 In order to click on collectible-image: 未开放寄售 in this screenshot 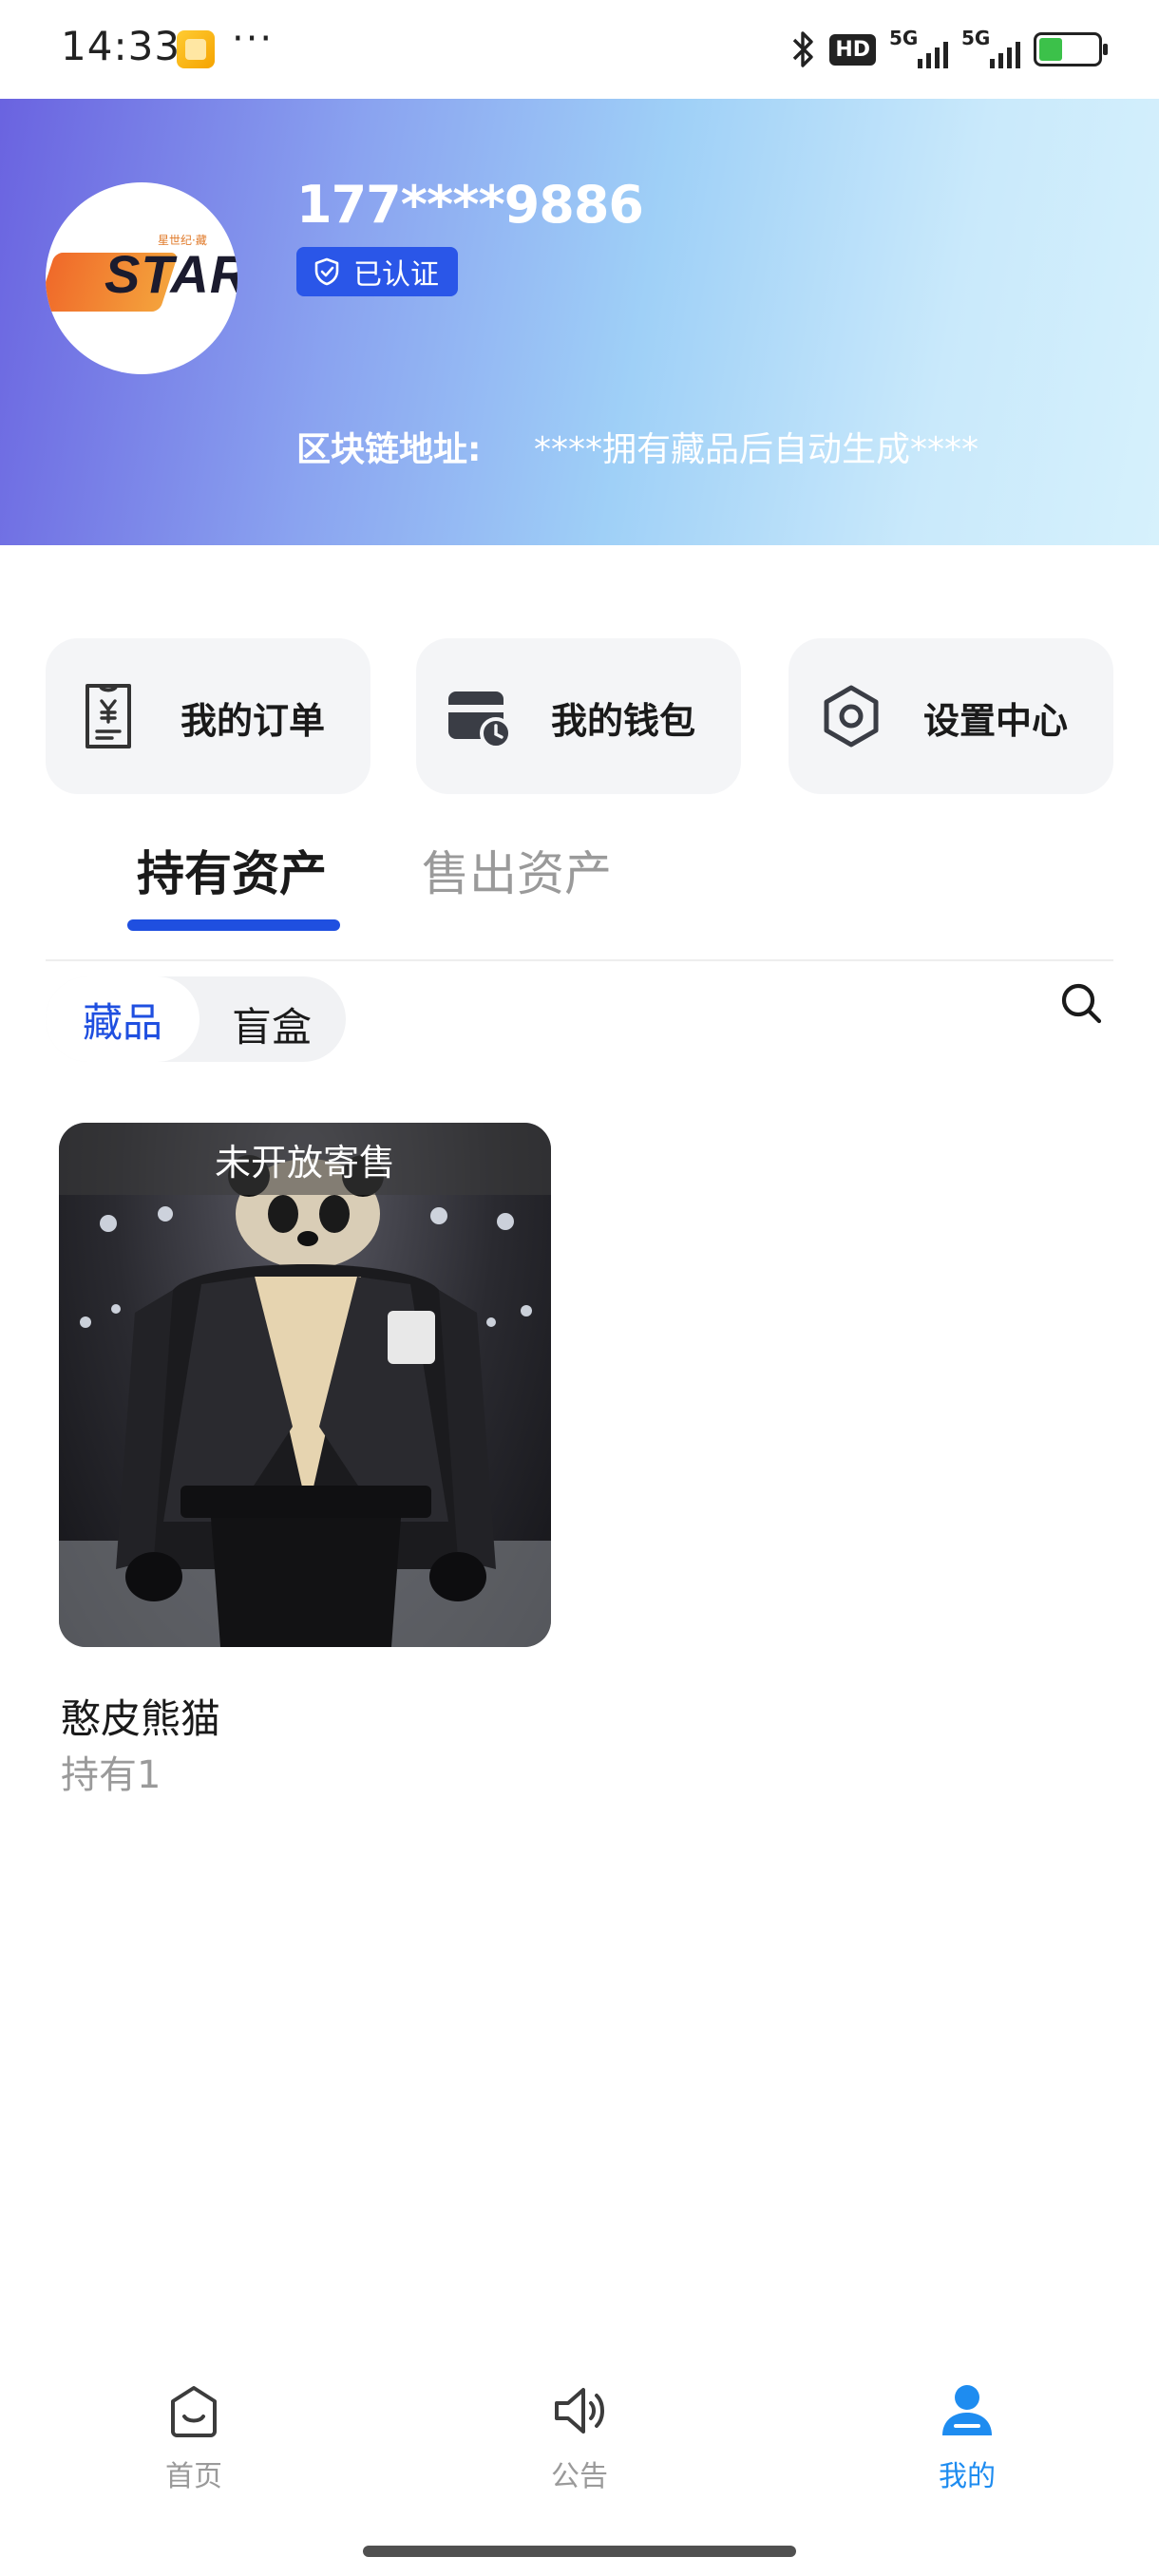, I will do `click(305, 1385)`.